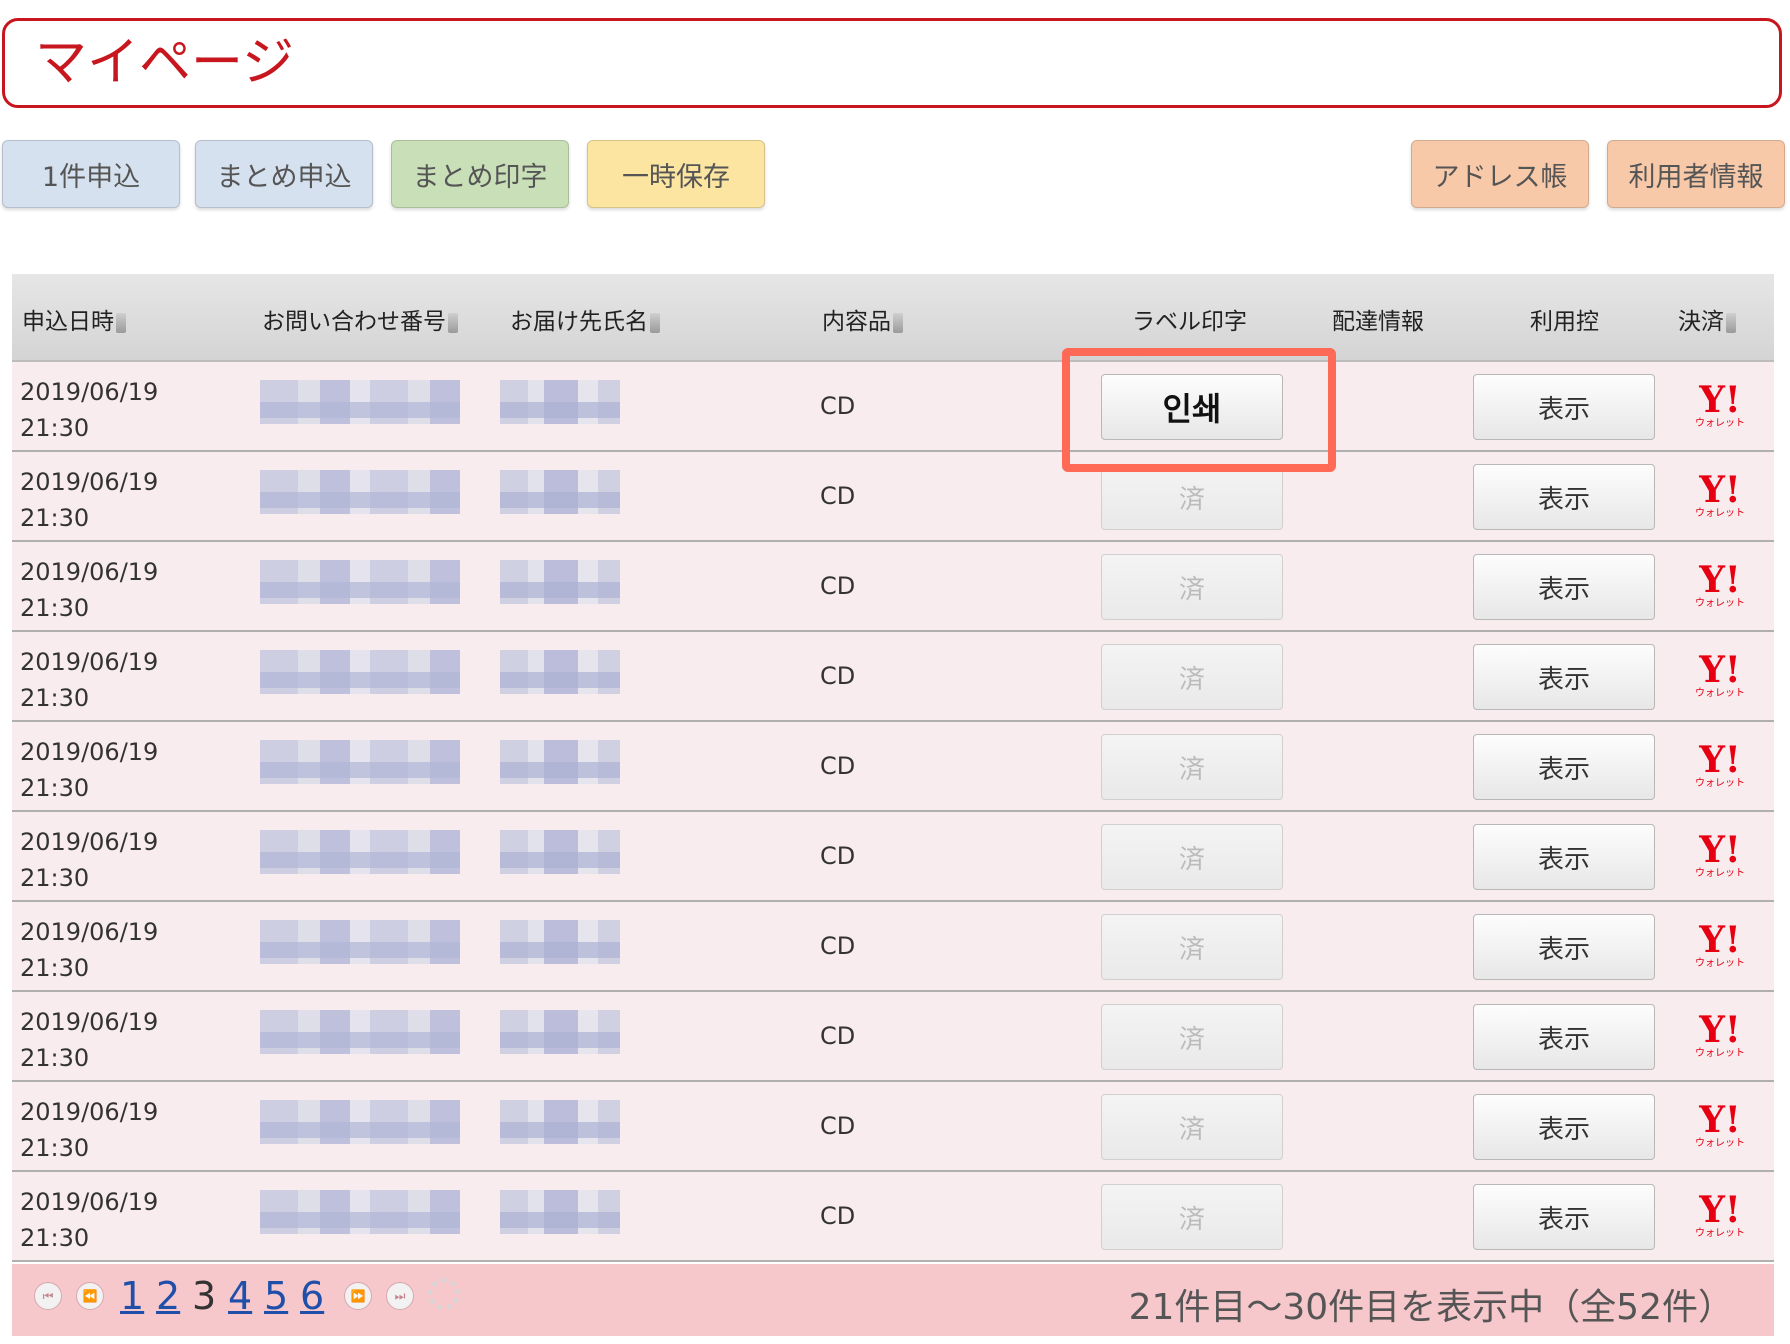  Describe the element at coordinates (893, 1300) in the screenshot. I see `pagination-bar: ⏮ ⏪ 1 2 3 4 5 6 ⏩ ⏭ 21件目〜30件目を表示中（全52件）` at that location.